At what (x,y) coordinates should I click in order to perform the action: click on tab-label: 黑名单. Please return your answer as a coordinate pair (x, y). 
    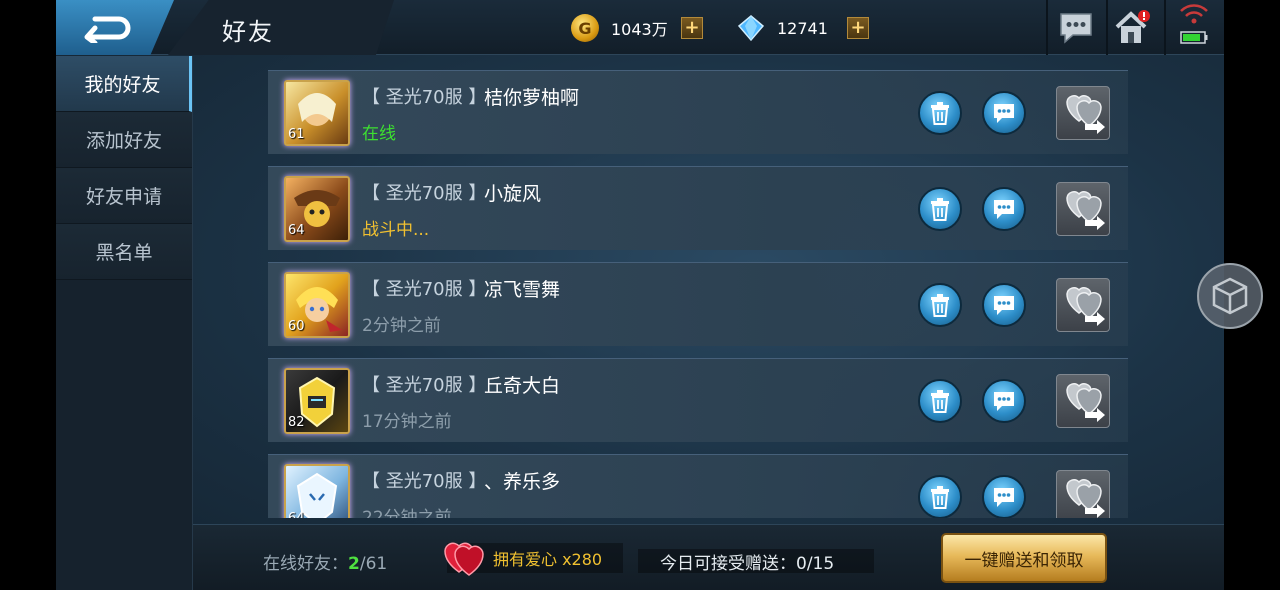
    Looking at the image, I should click on (124, 253).